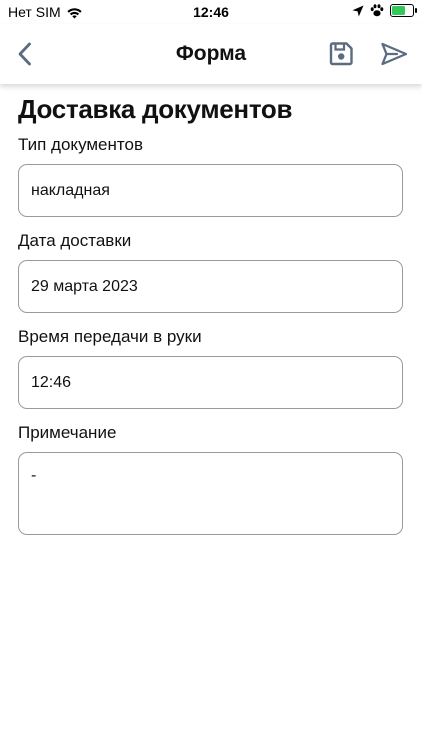  Describe the element at coordinates (110, 336) in the screenshot. I see `handover-time-label: Время передачи в руки` at that location.